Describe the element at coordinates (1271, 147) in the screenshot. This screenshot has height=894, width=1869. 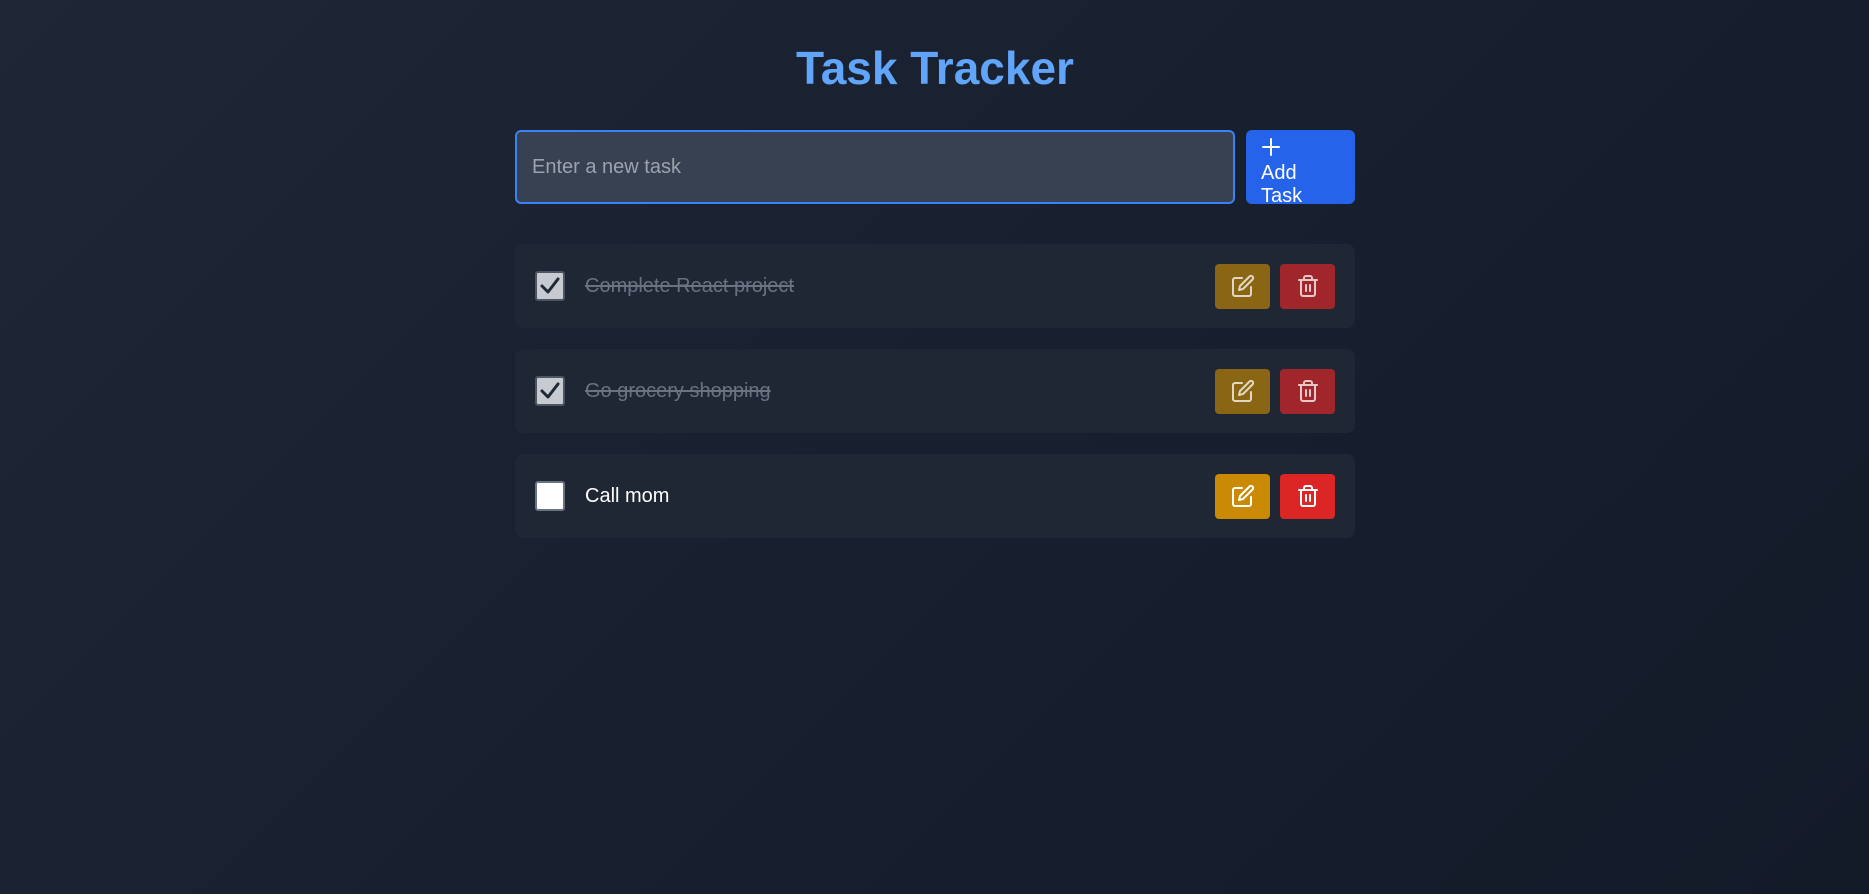
I see `plus-icon` at that location.